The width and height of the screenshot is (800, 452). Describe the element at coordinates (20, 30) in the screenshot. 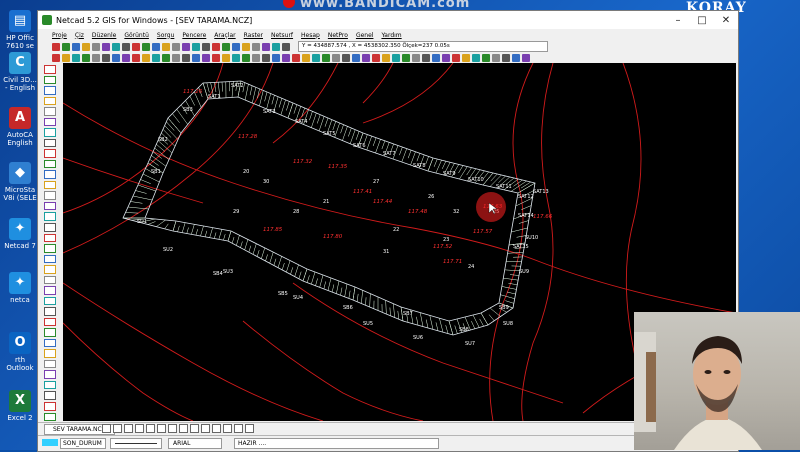

I see `desktop-icon: ▤HP Offic 7610 se` at that location.